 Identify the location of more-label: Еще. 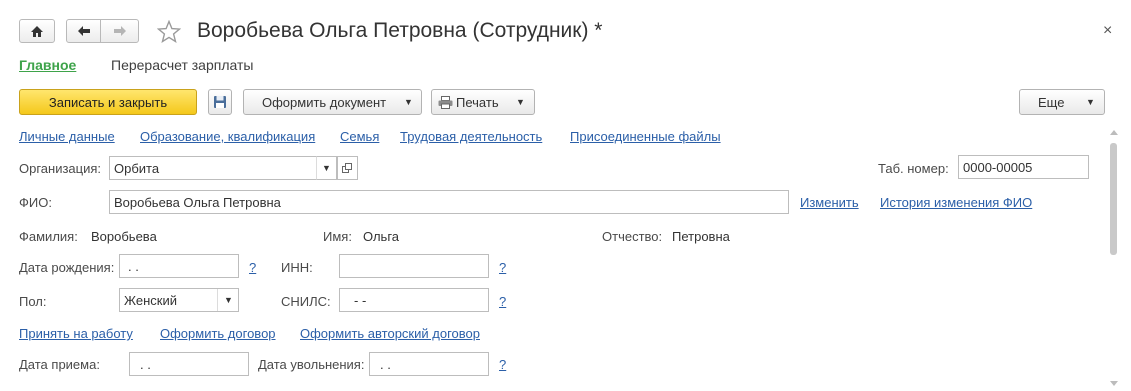
(1051, 102).